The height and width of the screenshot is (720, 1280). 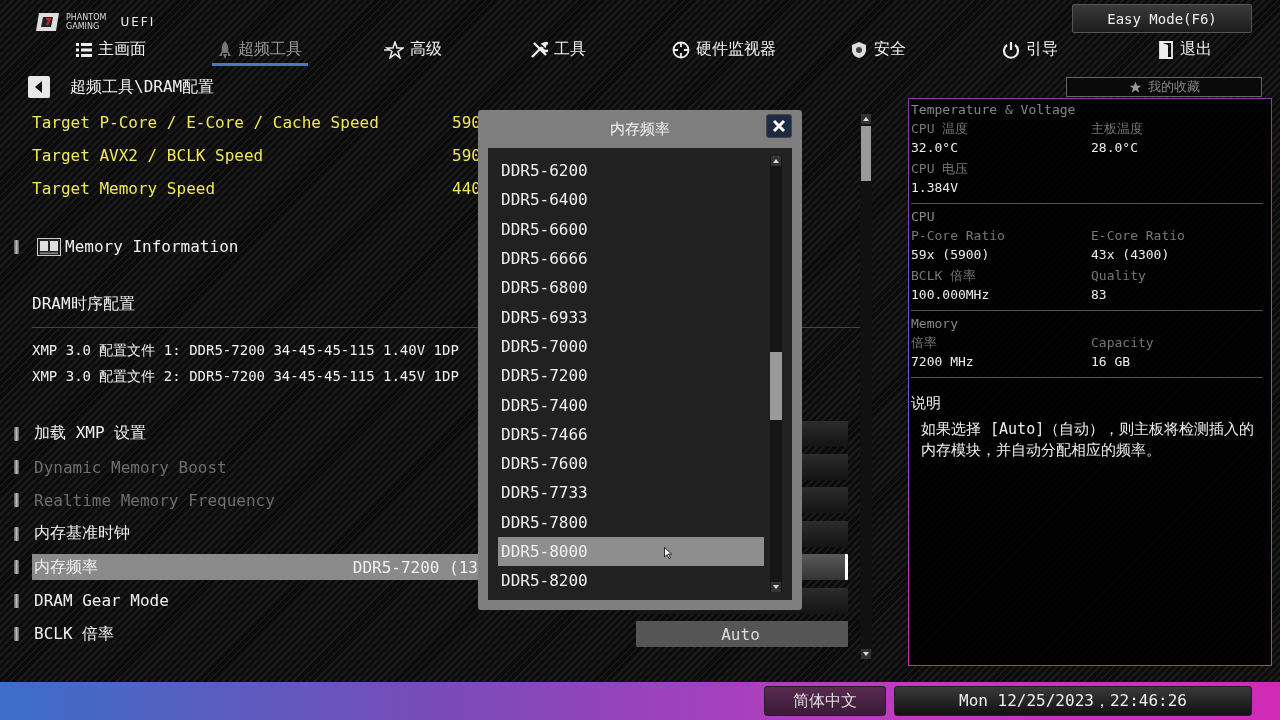 I want to click on reading-value: 32.0°C, so click(x=935, y=148).